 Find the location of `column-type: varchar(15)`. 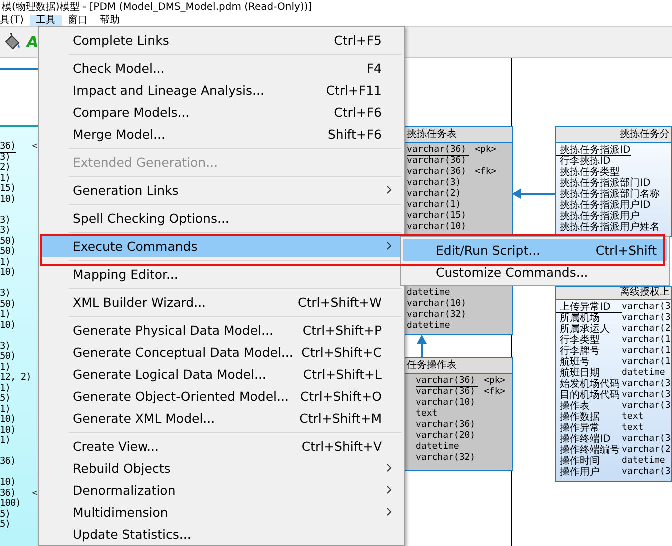

column-type: varchar(15) is located at coordinates (437, 216).